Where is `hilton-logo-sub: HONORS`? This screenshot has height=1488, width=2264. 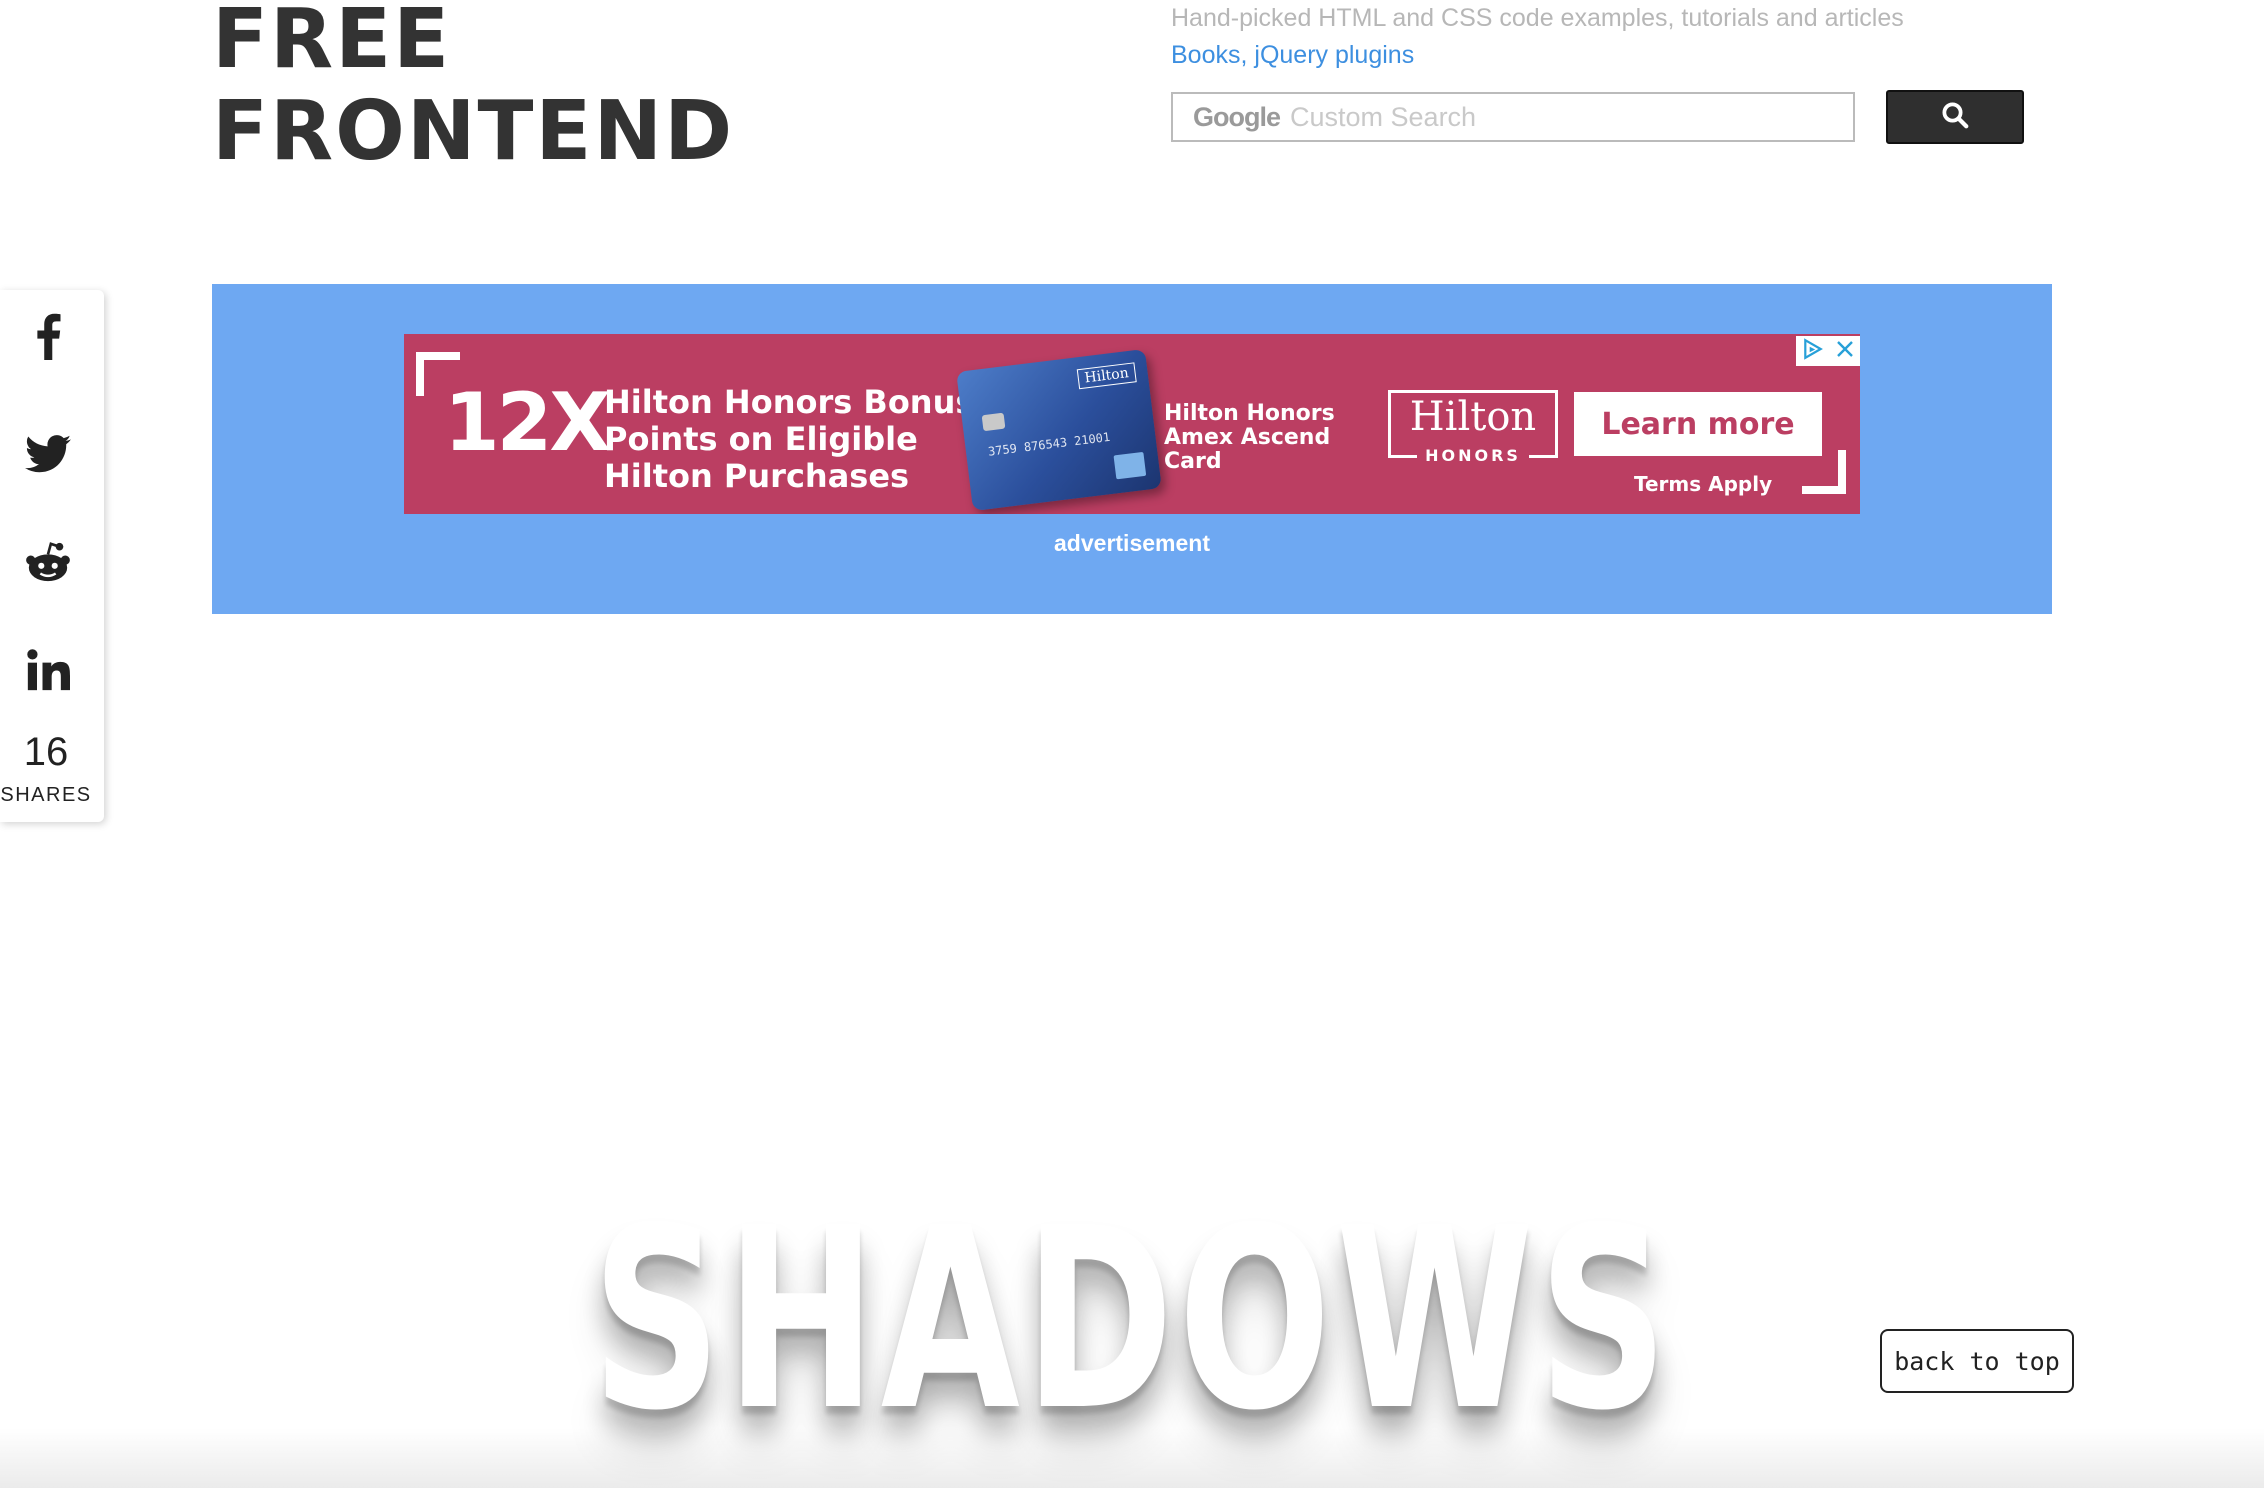
hilton-logo-sub: HONORS is located at coordinates (1473, 455).